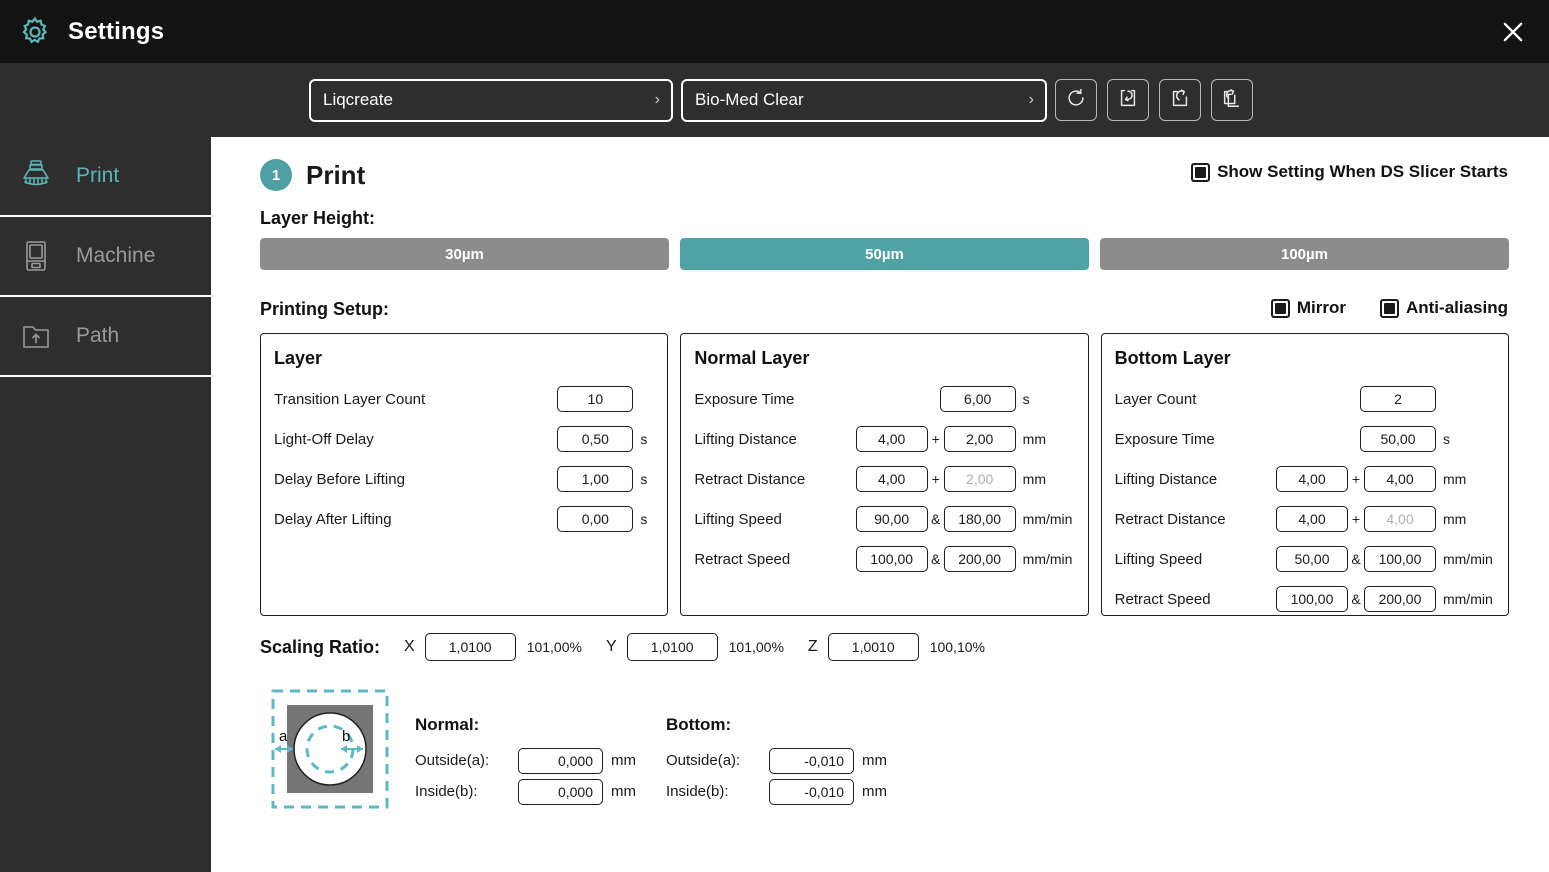 The width and height of the screenshot is (1549, 872). I want to click on scaling-axis-label-z: Z, so click(812, 646).